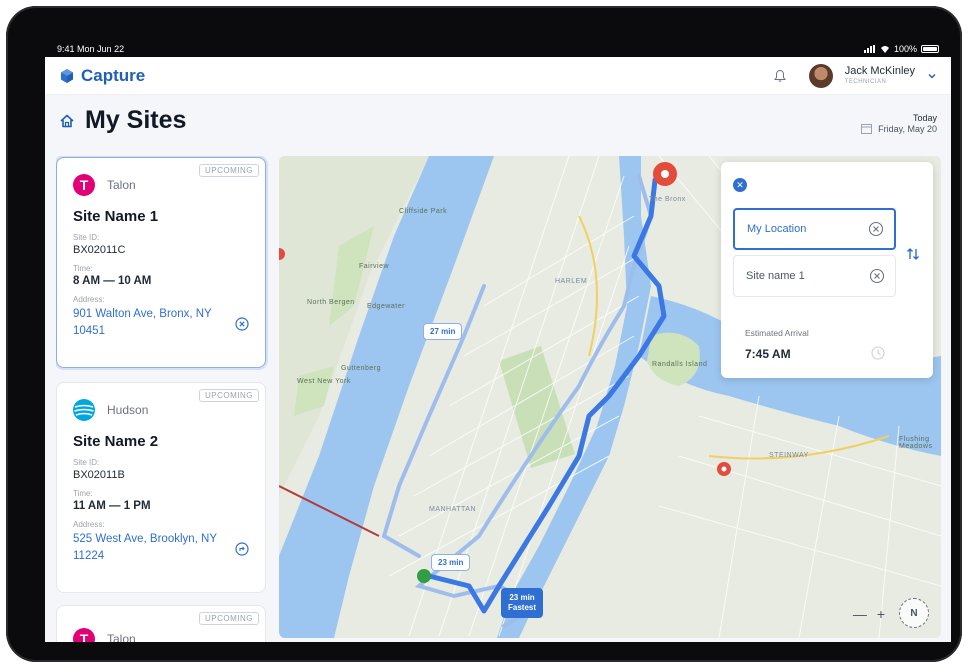 Image resolution: width=968 pixels, height=666 pixels. I want to click on site-card: UPCOMING T Talon, so click(161, 623).